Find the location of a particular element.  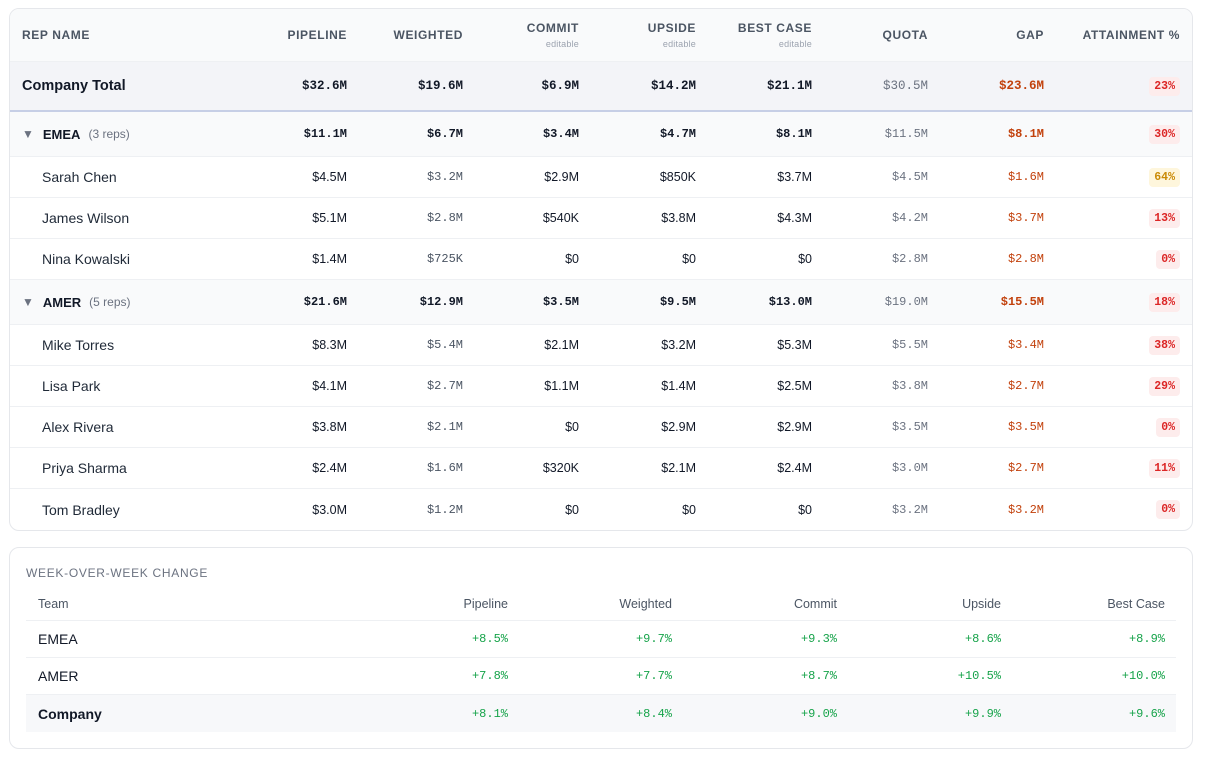

rep-pipeline: $2.4M is located at coordinates (329, 468).